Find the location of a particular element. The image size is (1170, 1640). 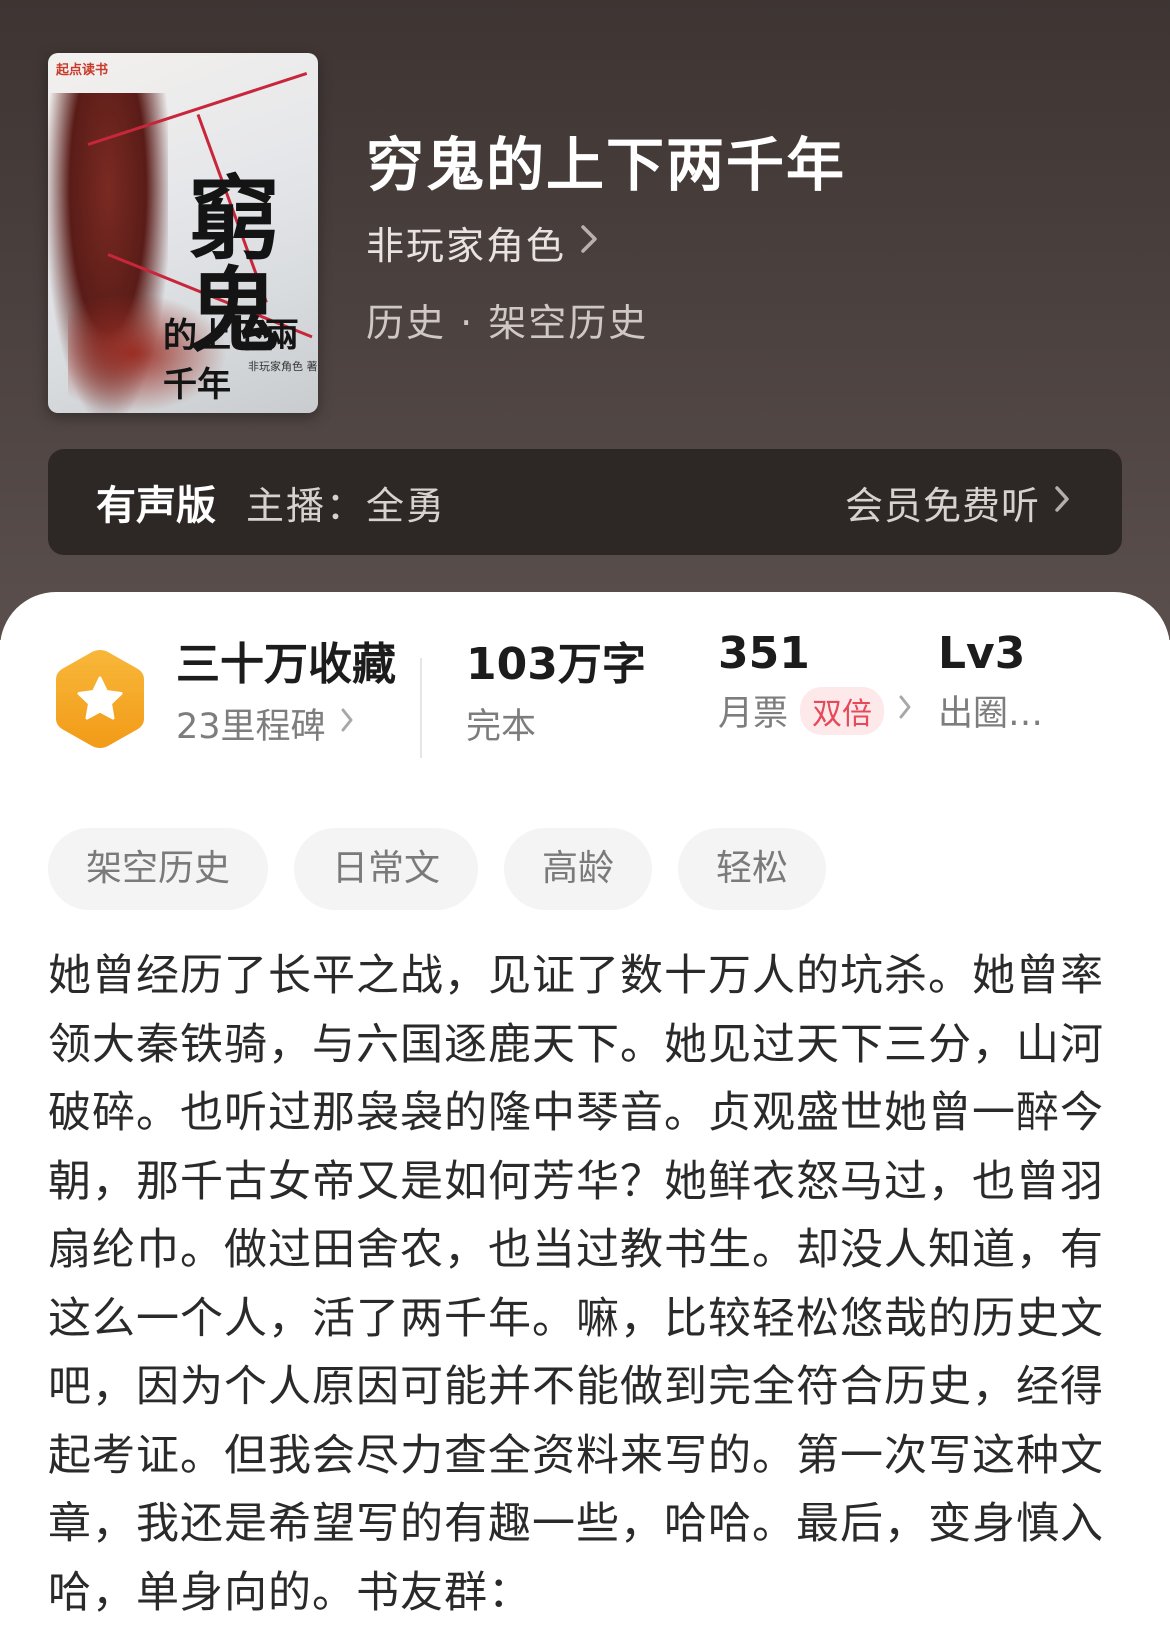

star-hexagon-badge-icon is located at coordinates (100, 699).